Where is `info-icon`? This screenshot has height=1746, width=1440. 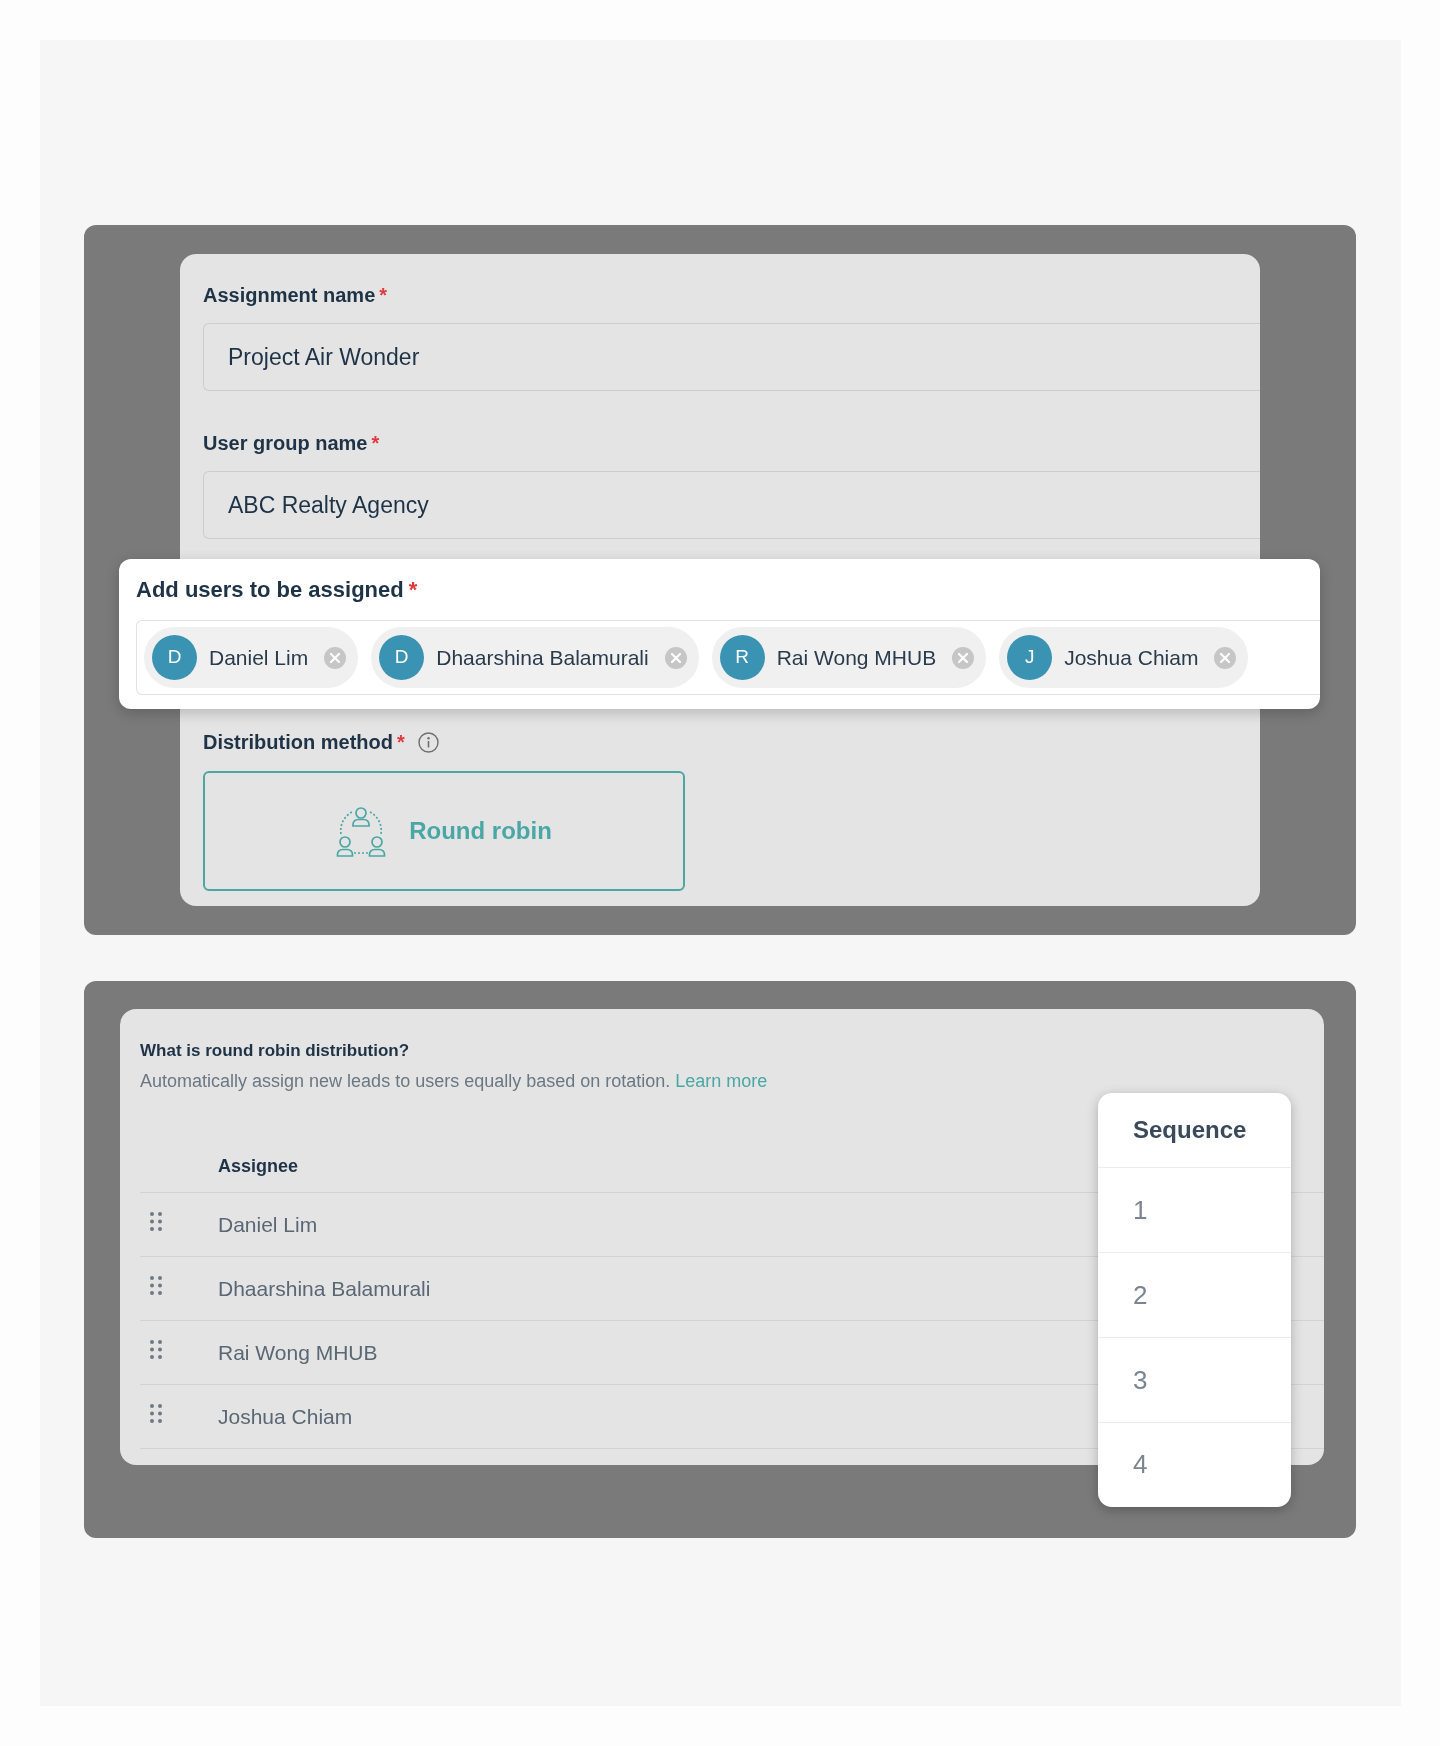
info-icon is located at coordinates (428, 742).